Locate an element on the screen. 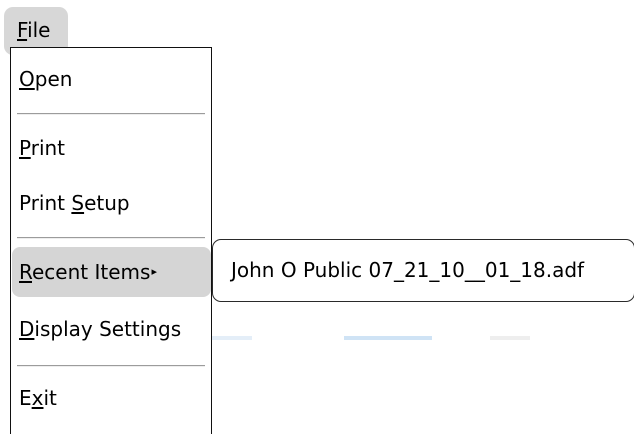  recent-items-submenu: John O Public 07_21_10__01_18.adf is located at coordinates (423, 270).